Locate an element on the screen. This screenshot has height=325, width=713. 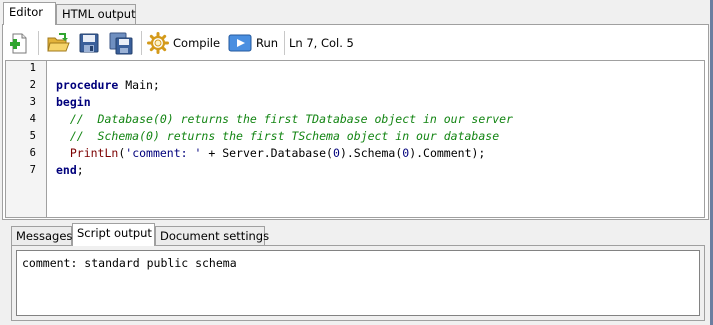
code-line: begin is located at coordinates (73, 102).